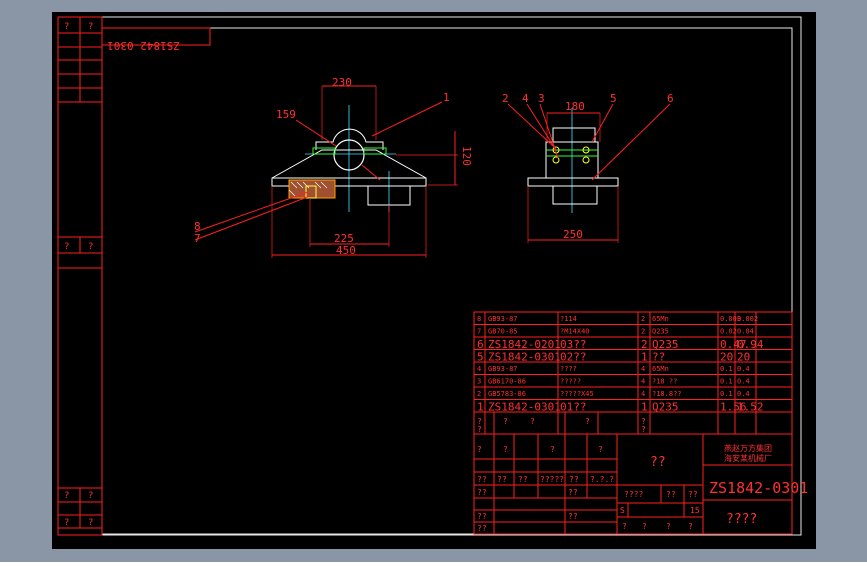 The image size is (867, 566). Describe the element at coordinates (573, 357) in the screenshot. I see `parts-cell-name: 02??` at that location.